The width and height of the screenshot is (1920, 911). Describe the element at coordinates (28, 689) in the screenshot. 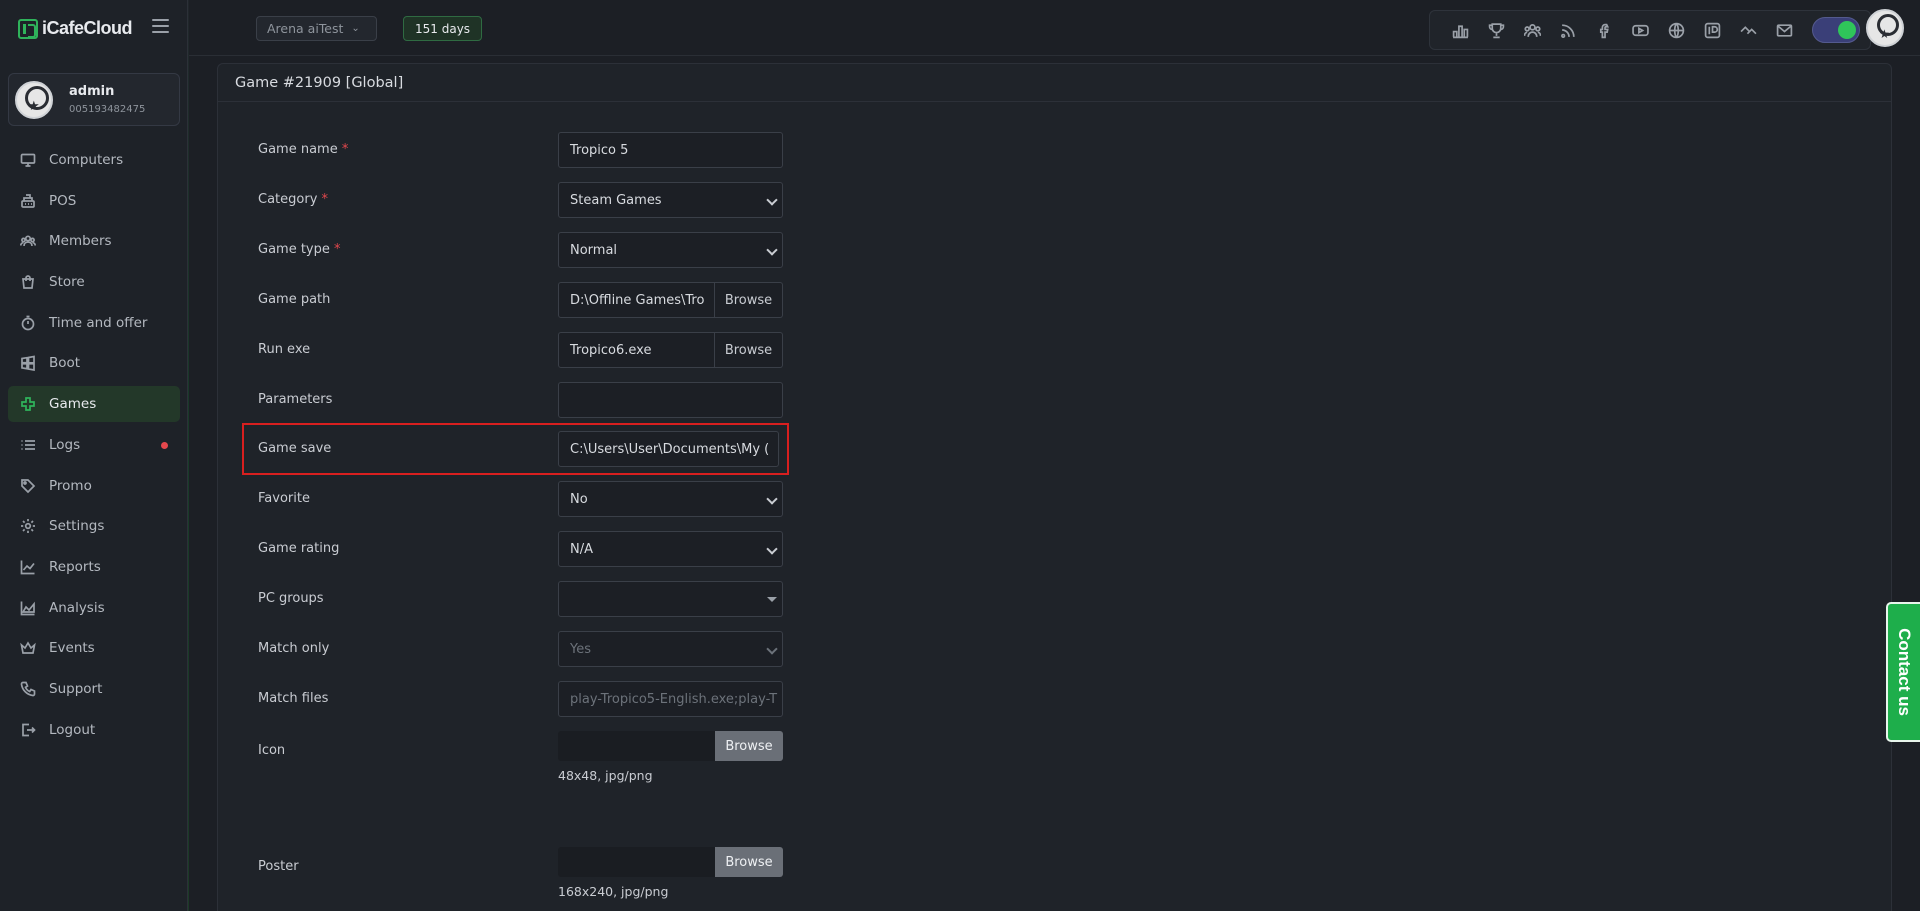

I see `phone-icon` at that location.